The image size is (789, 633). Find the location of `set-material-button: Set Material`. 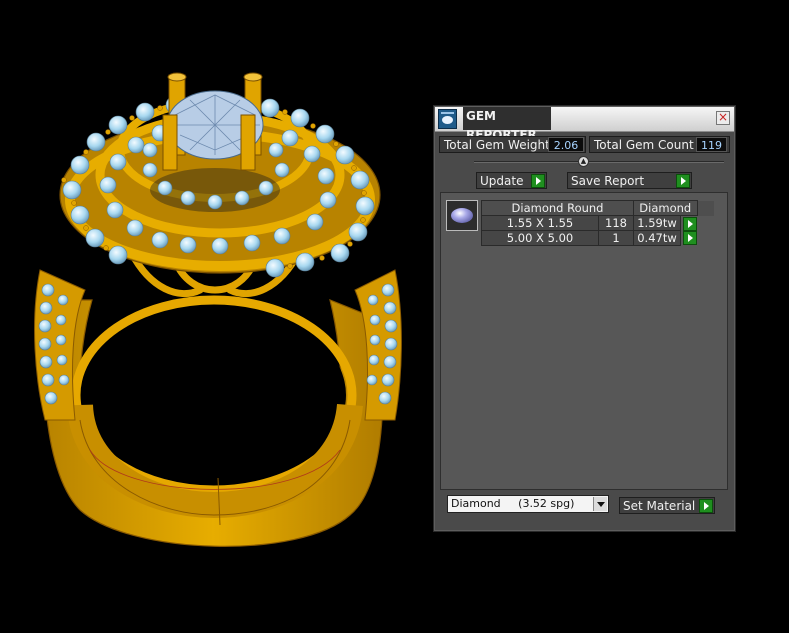

set-material-button: Set Material is located at coordinates (667, 505).